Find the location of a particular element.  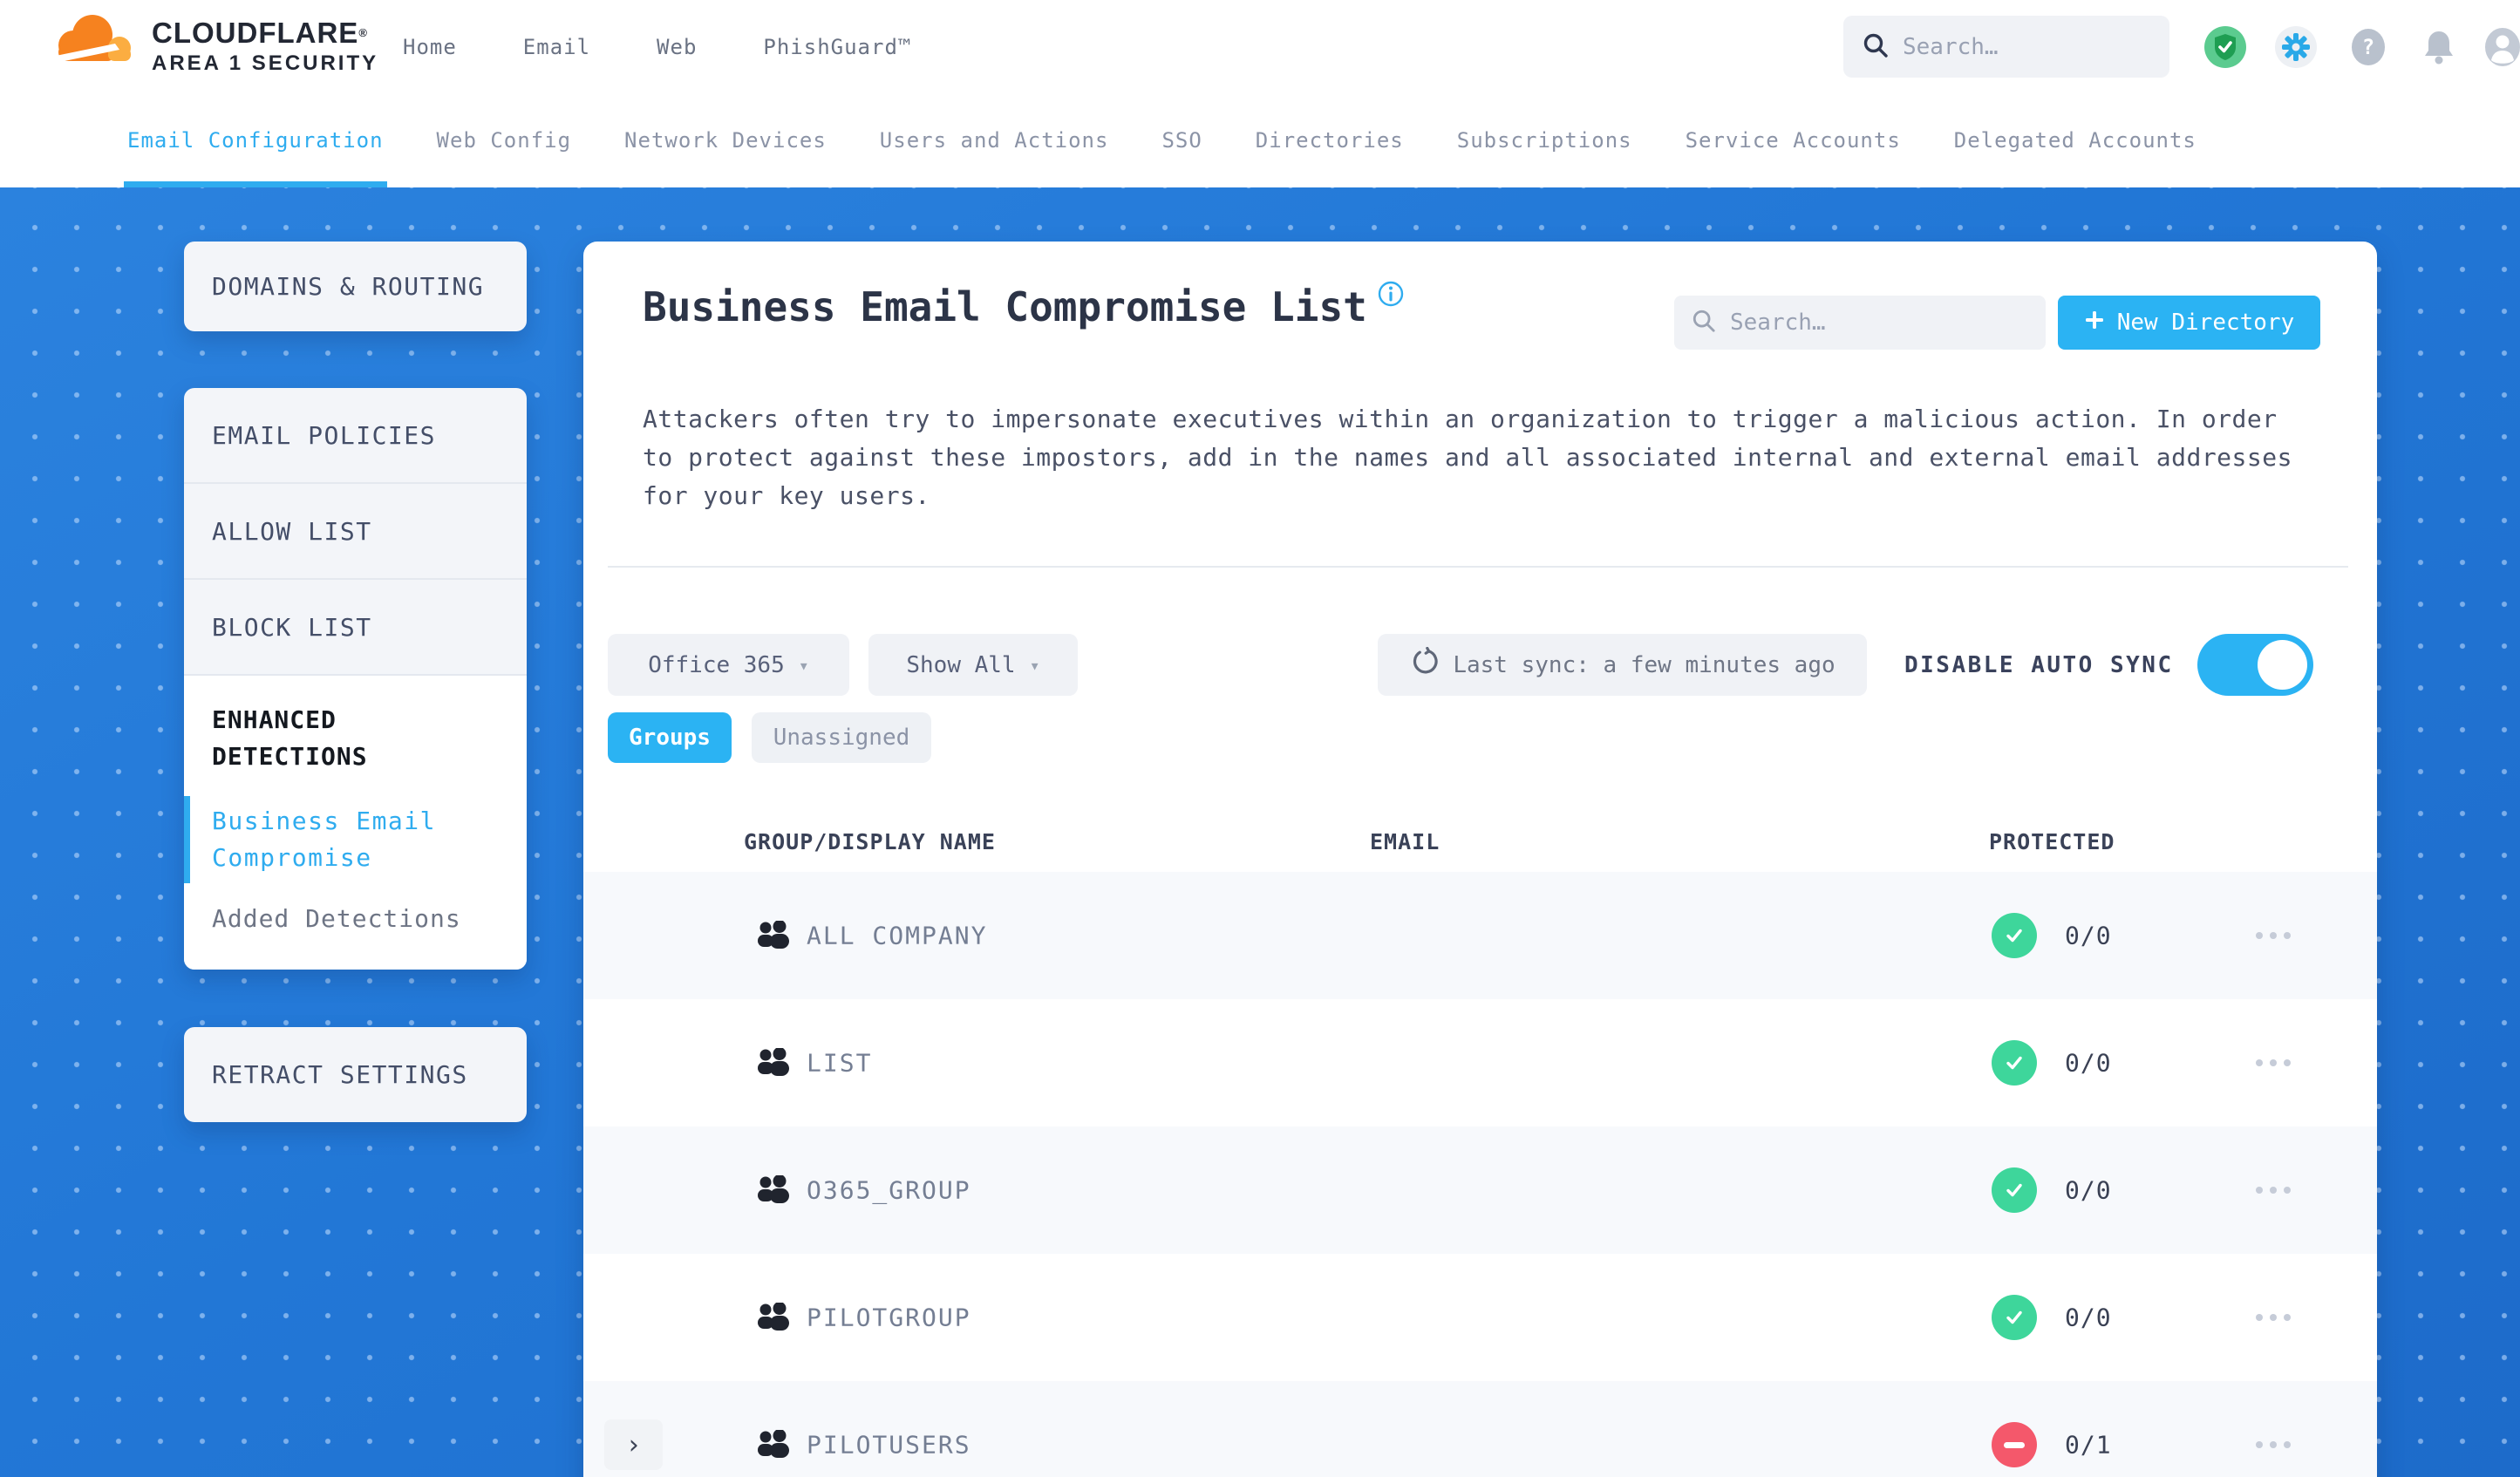

table-header: GROUP/DISPLAY NAME EMAIL PROTECTED is located at coordinates (1480, 841).